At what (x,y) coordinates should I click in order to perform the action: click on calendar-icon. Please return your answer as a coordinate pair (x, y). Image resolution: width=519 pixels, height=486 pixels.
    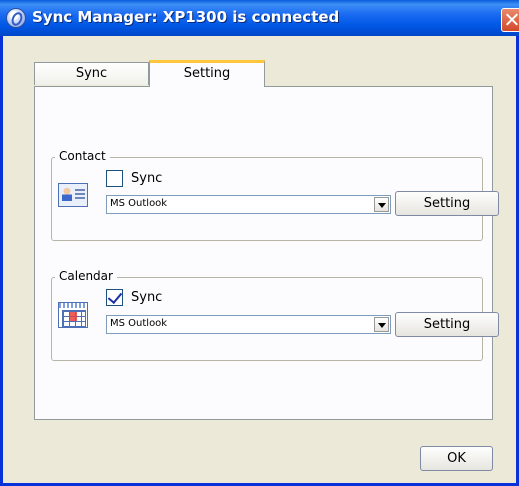
    Looking at the image, I should click on (73, 315).